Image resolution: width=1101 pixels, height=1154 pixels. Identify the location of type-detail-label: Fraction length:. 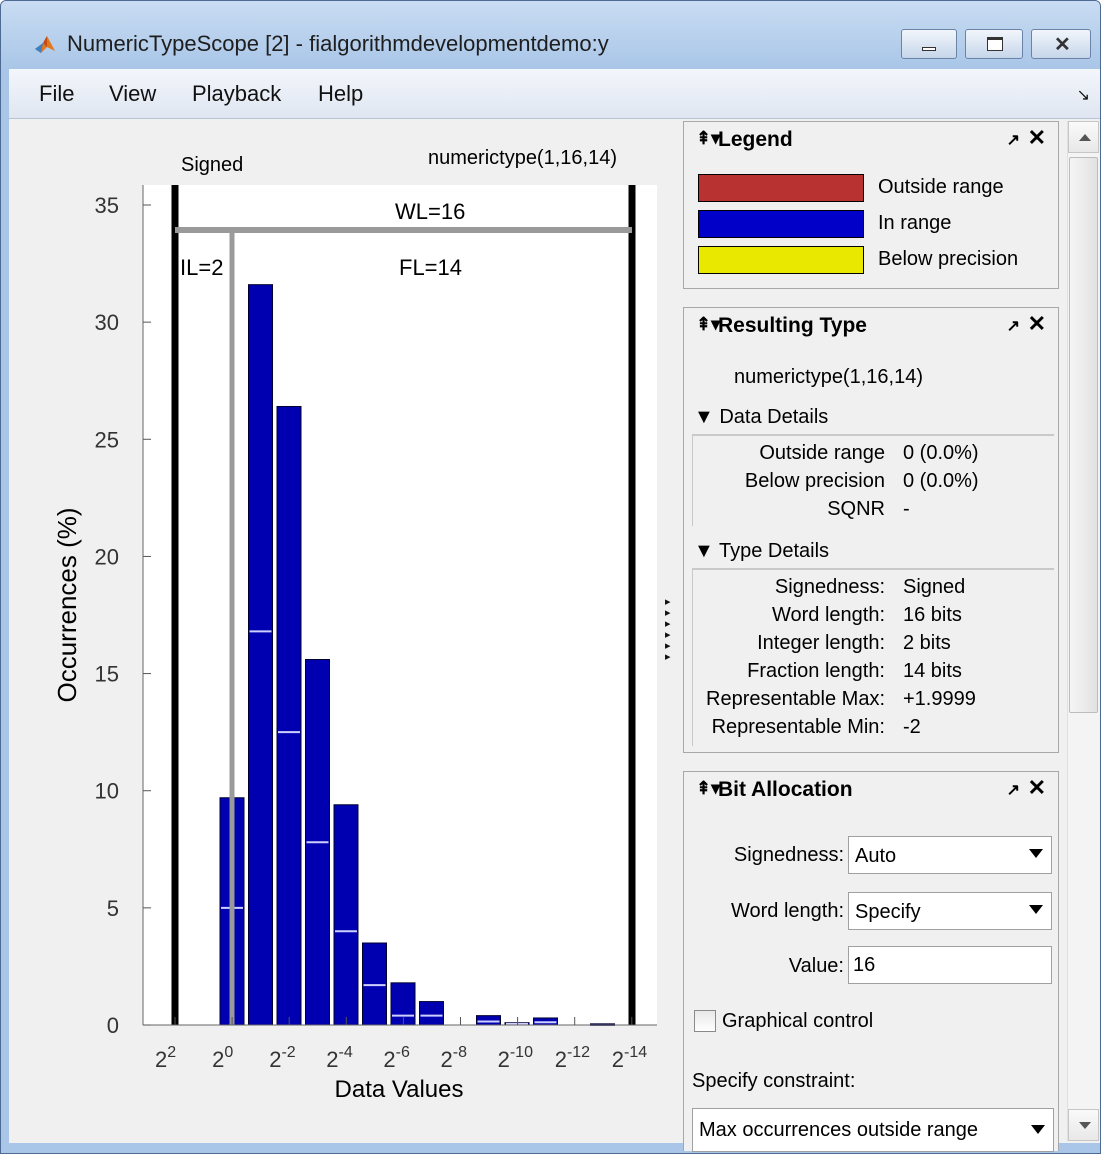
(816, 671).